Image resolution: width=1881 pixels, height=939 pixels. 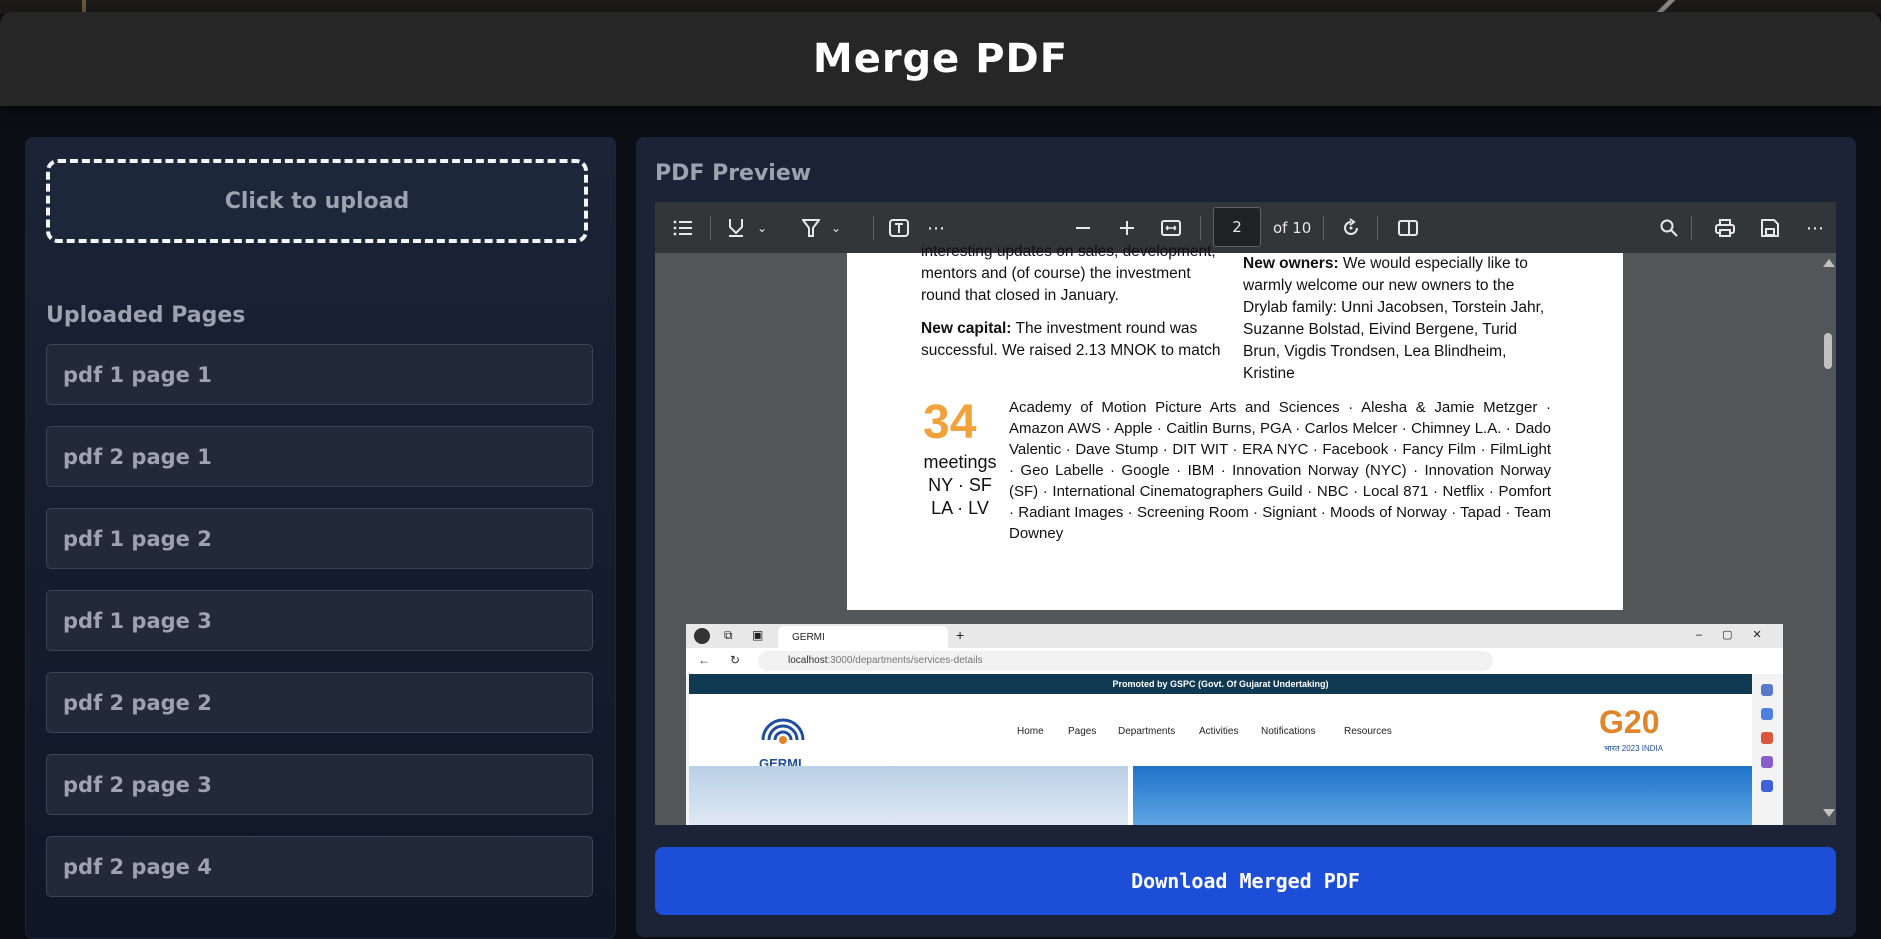 I want to click on zoom-in-icon, so click(x=1127, y=228).